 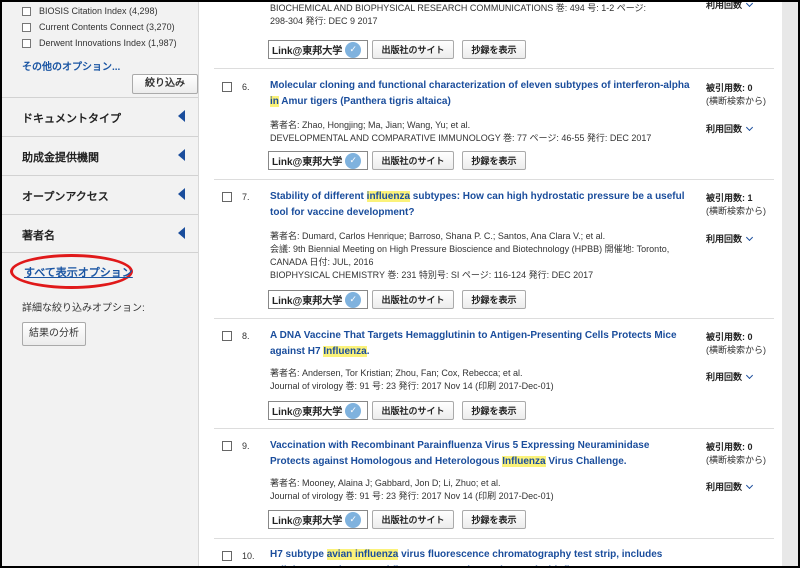 What do you see at coordinates (60, 158) in the screenshot?
I see `section-label: 助成金提供機関` at bounding box center [60, 158].